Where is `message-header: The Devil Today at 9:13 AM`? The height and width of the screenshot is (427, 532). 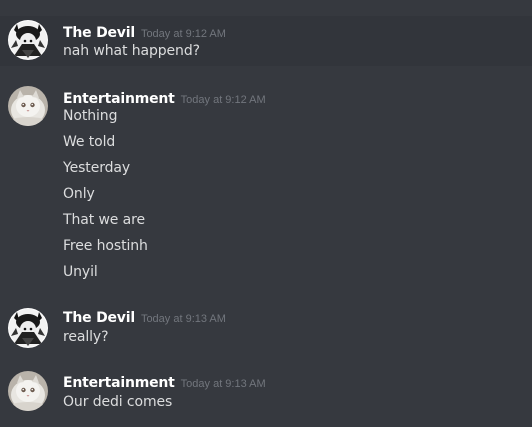 message-header: The Devil Today at 9:13 AM is located at coordinates (144, 316).